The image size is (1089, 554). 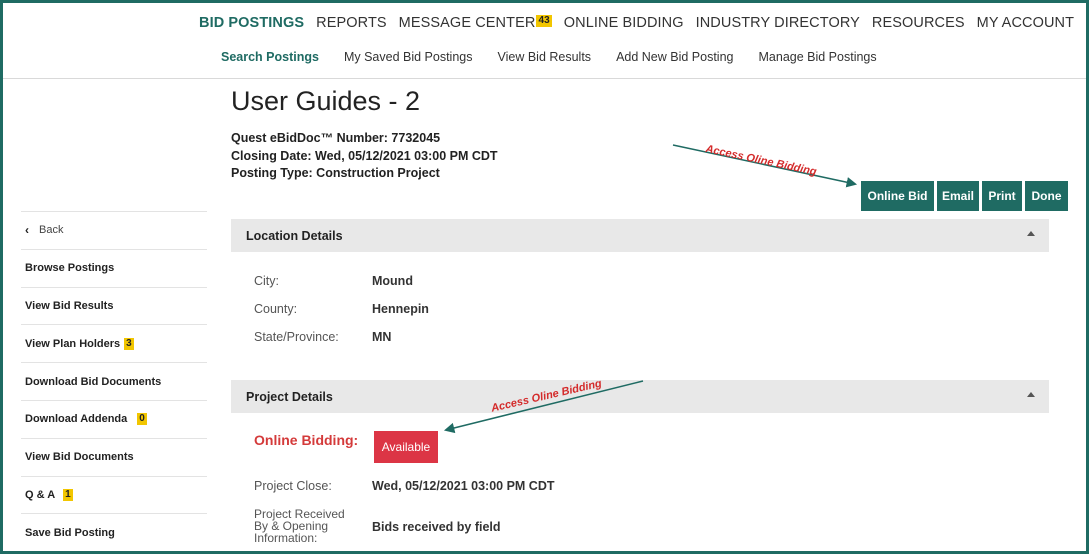 I want to click on arrow-to-available, so click(x=543, y=407).